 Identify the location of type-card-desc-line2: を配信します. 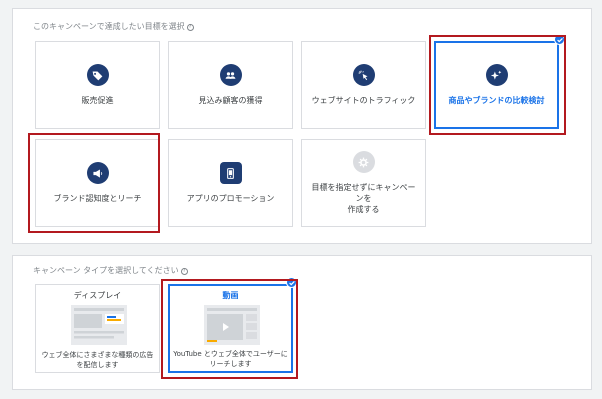
(97, 365).